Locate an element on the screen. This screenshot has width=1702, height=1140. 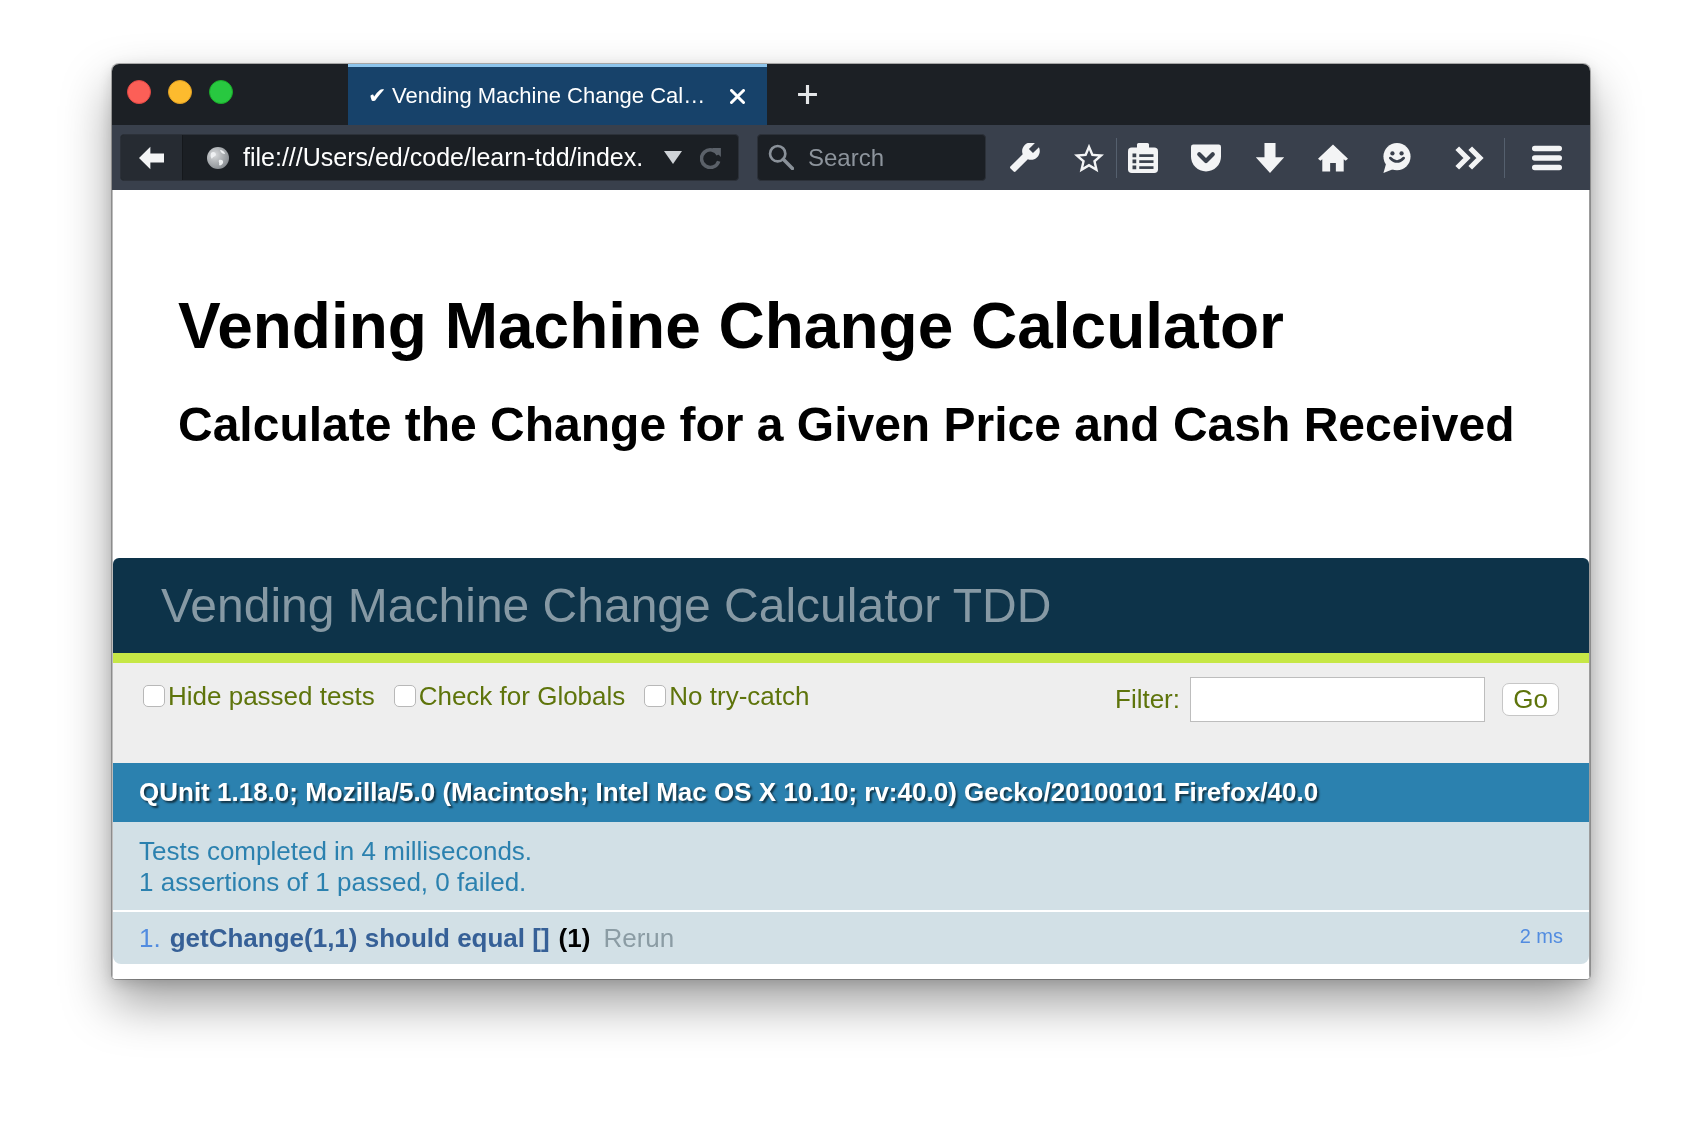
back-arrow-icon is located at coordinates (151, 157).